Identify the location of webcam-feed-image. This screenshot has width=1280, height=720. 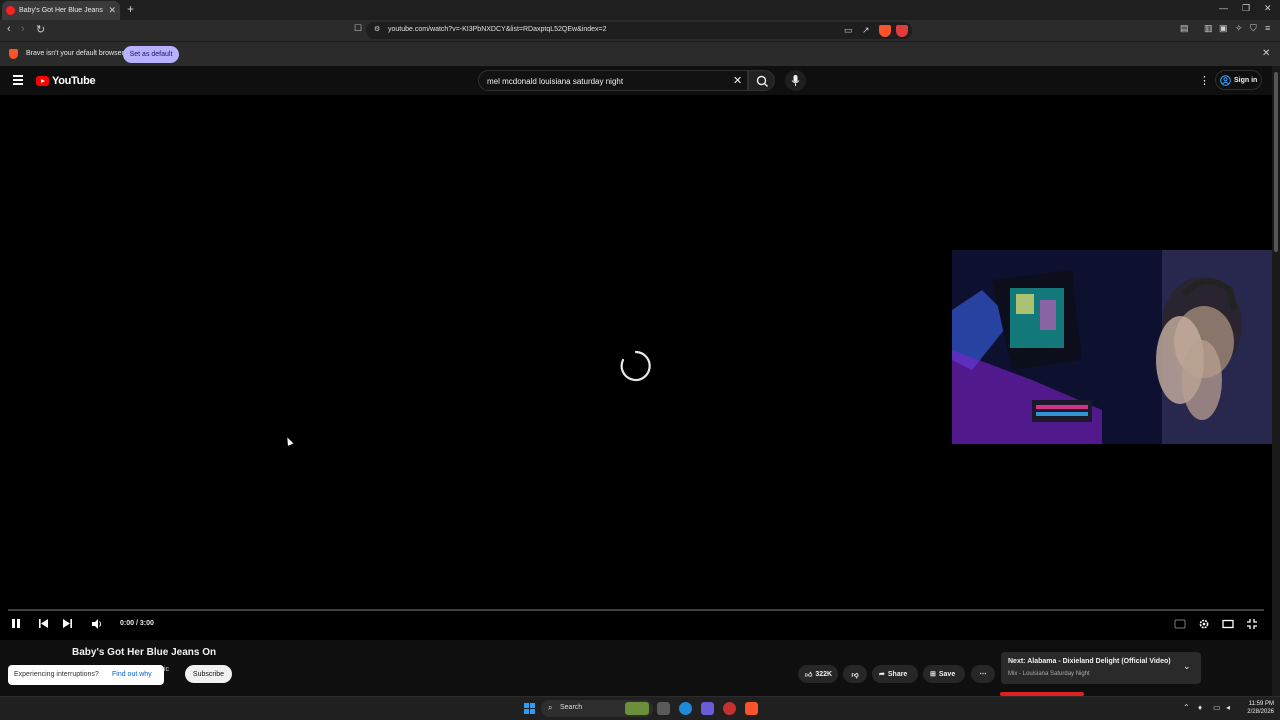
(1116, 347).